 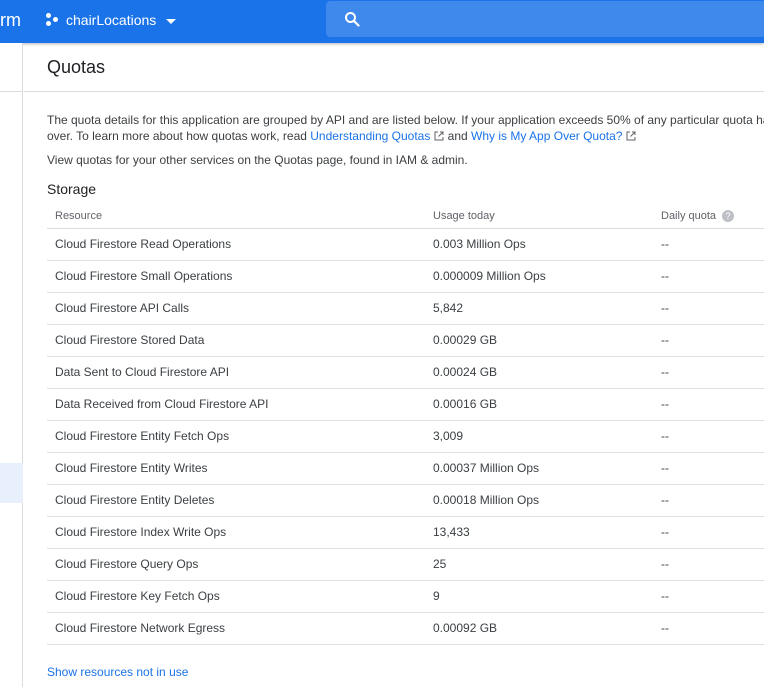 What do you see at coordinates (10, 20) in the screenshot?
I see `product-name: rm` at bounding box center [10, 20].